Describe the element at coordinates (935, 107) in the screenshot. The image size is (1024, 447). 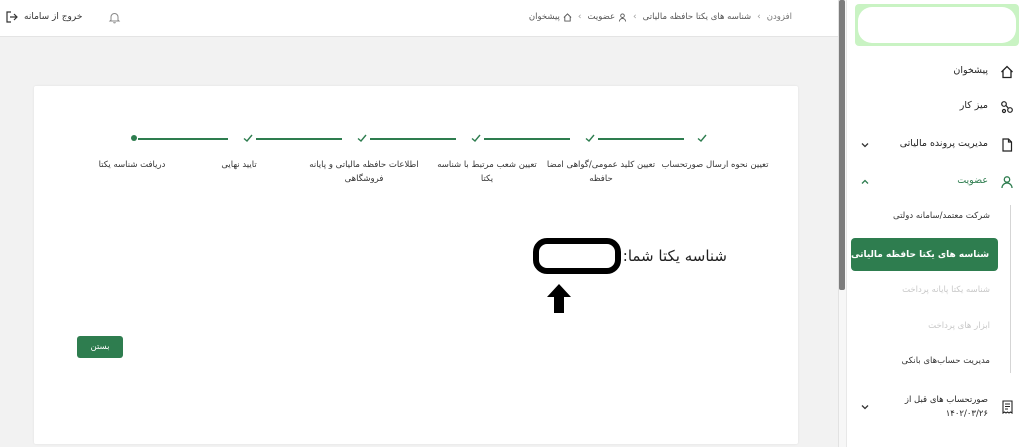
I see `sidebar-item-desk: میز کار` at that location.